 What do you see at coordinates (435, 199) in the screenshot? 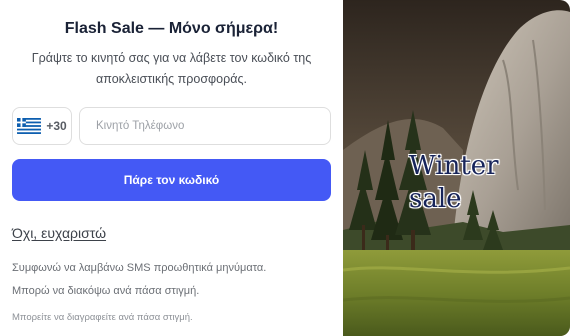
I see `hero-line-2: sale` at bounding box center [435, 199].